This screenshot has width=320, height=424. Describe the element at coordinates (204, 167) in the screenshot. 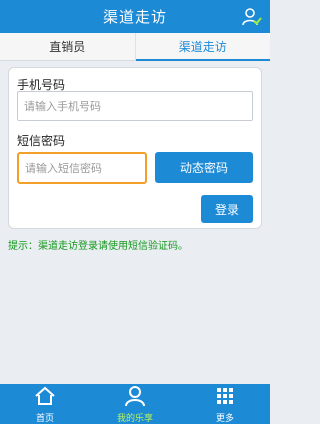

I see `get-dynamic-password-button: 动态密码` at that location.